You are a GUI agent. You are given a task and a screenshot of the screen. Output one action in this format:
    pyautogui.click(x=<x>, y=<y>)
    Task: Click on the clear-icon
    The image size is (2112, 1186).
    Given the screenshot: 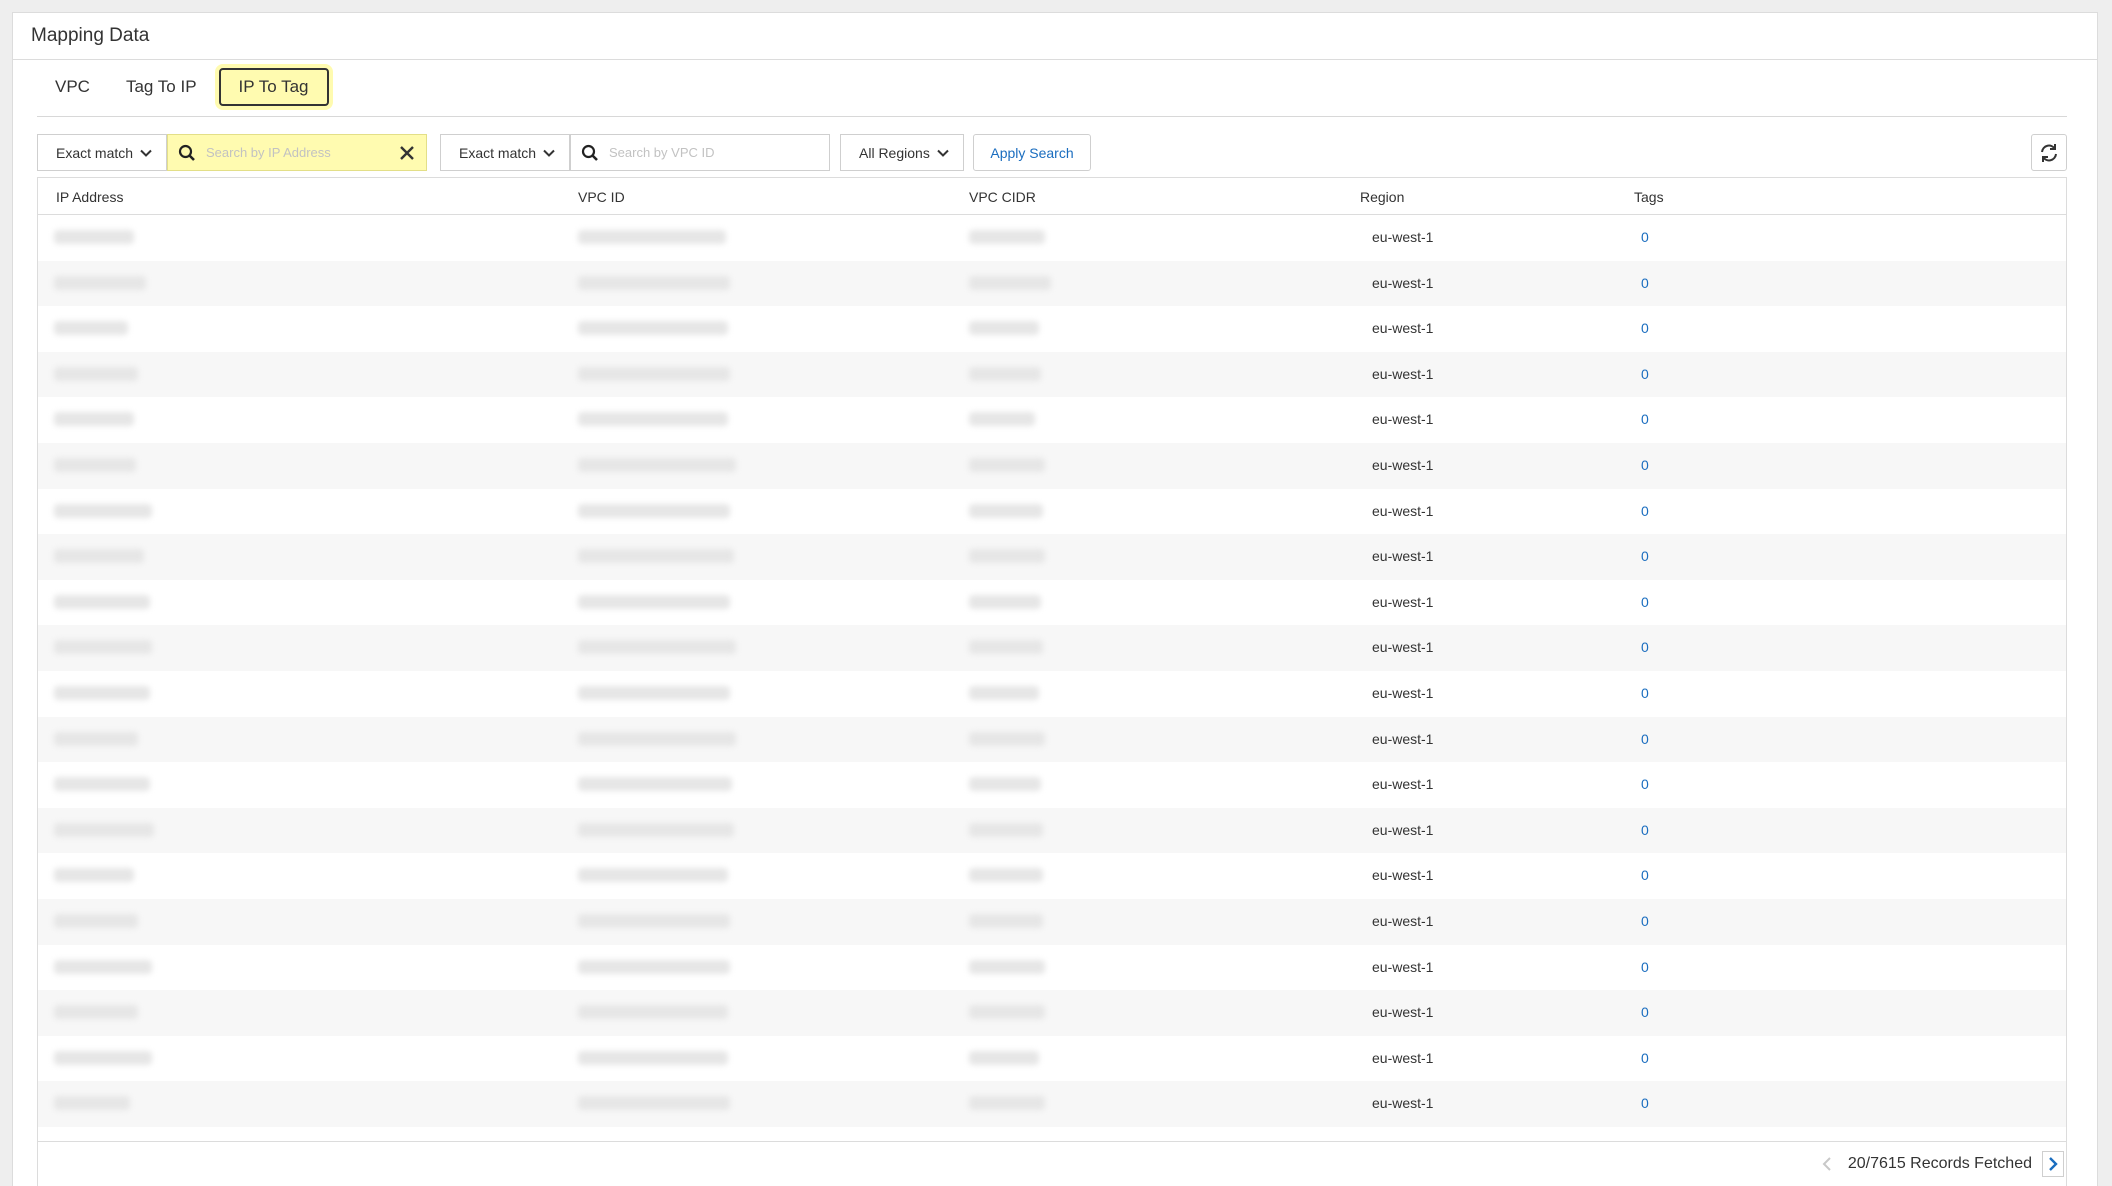 What is the action you would take?
    pyautogui.click(x=407, y=153)
    